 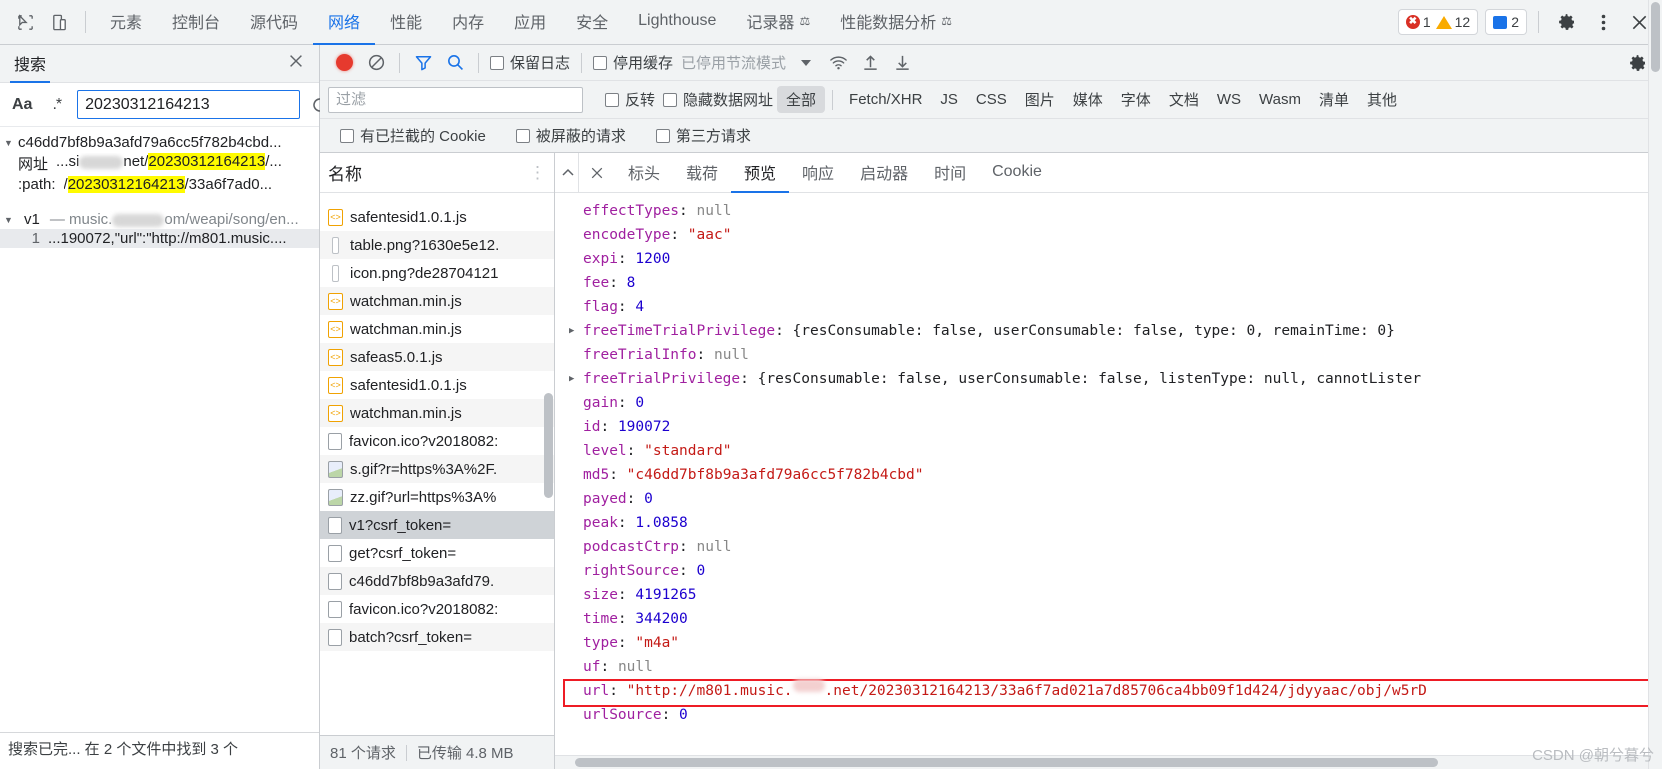 What do you see at coordinates (1088, 99) in the screenshot?
I see `filter-type-media: 媒体` at bounding box center [1088, 99].